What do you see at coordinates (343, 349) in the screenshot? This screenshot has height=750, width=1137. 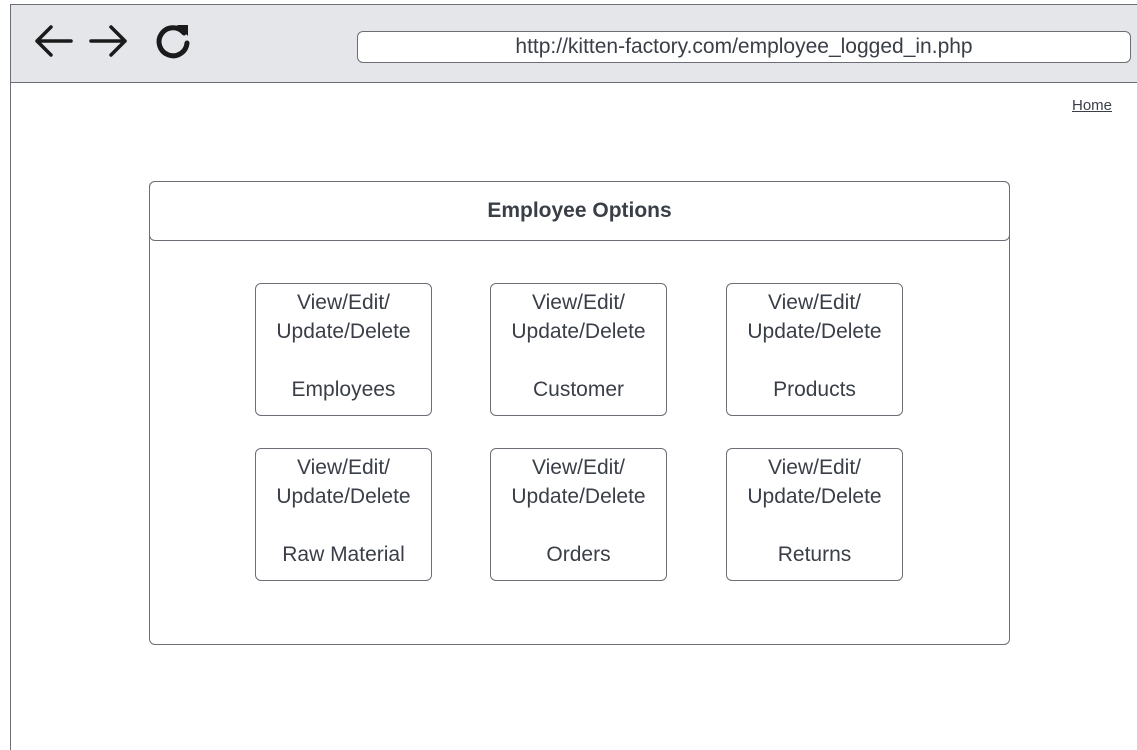 I see `employees-option-button: View/Edit/ Update/Delete Employees` at bounding box center [343, 349].